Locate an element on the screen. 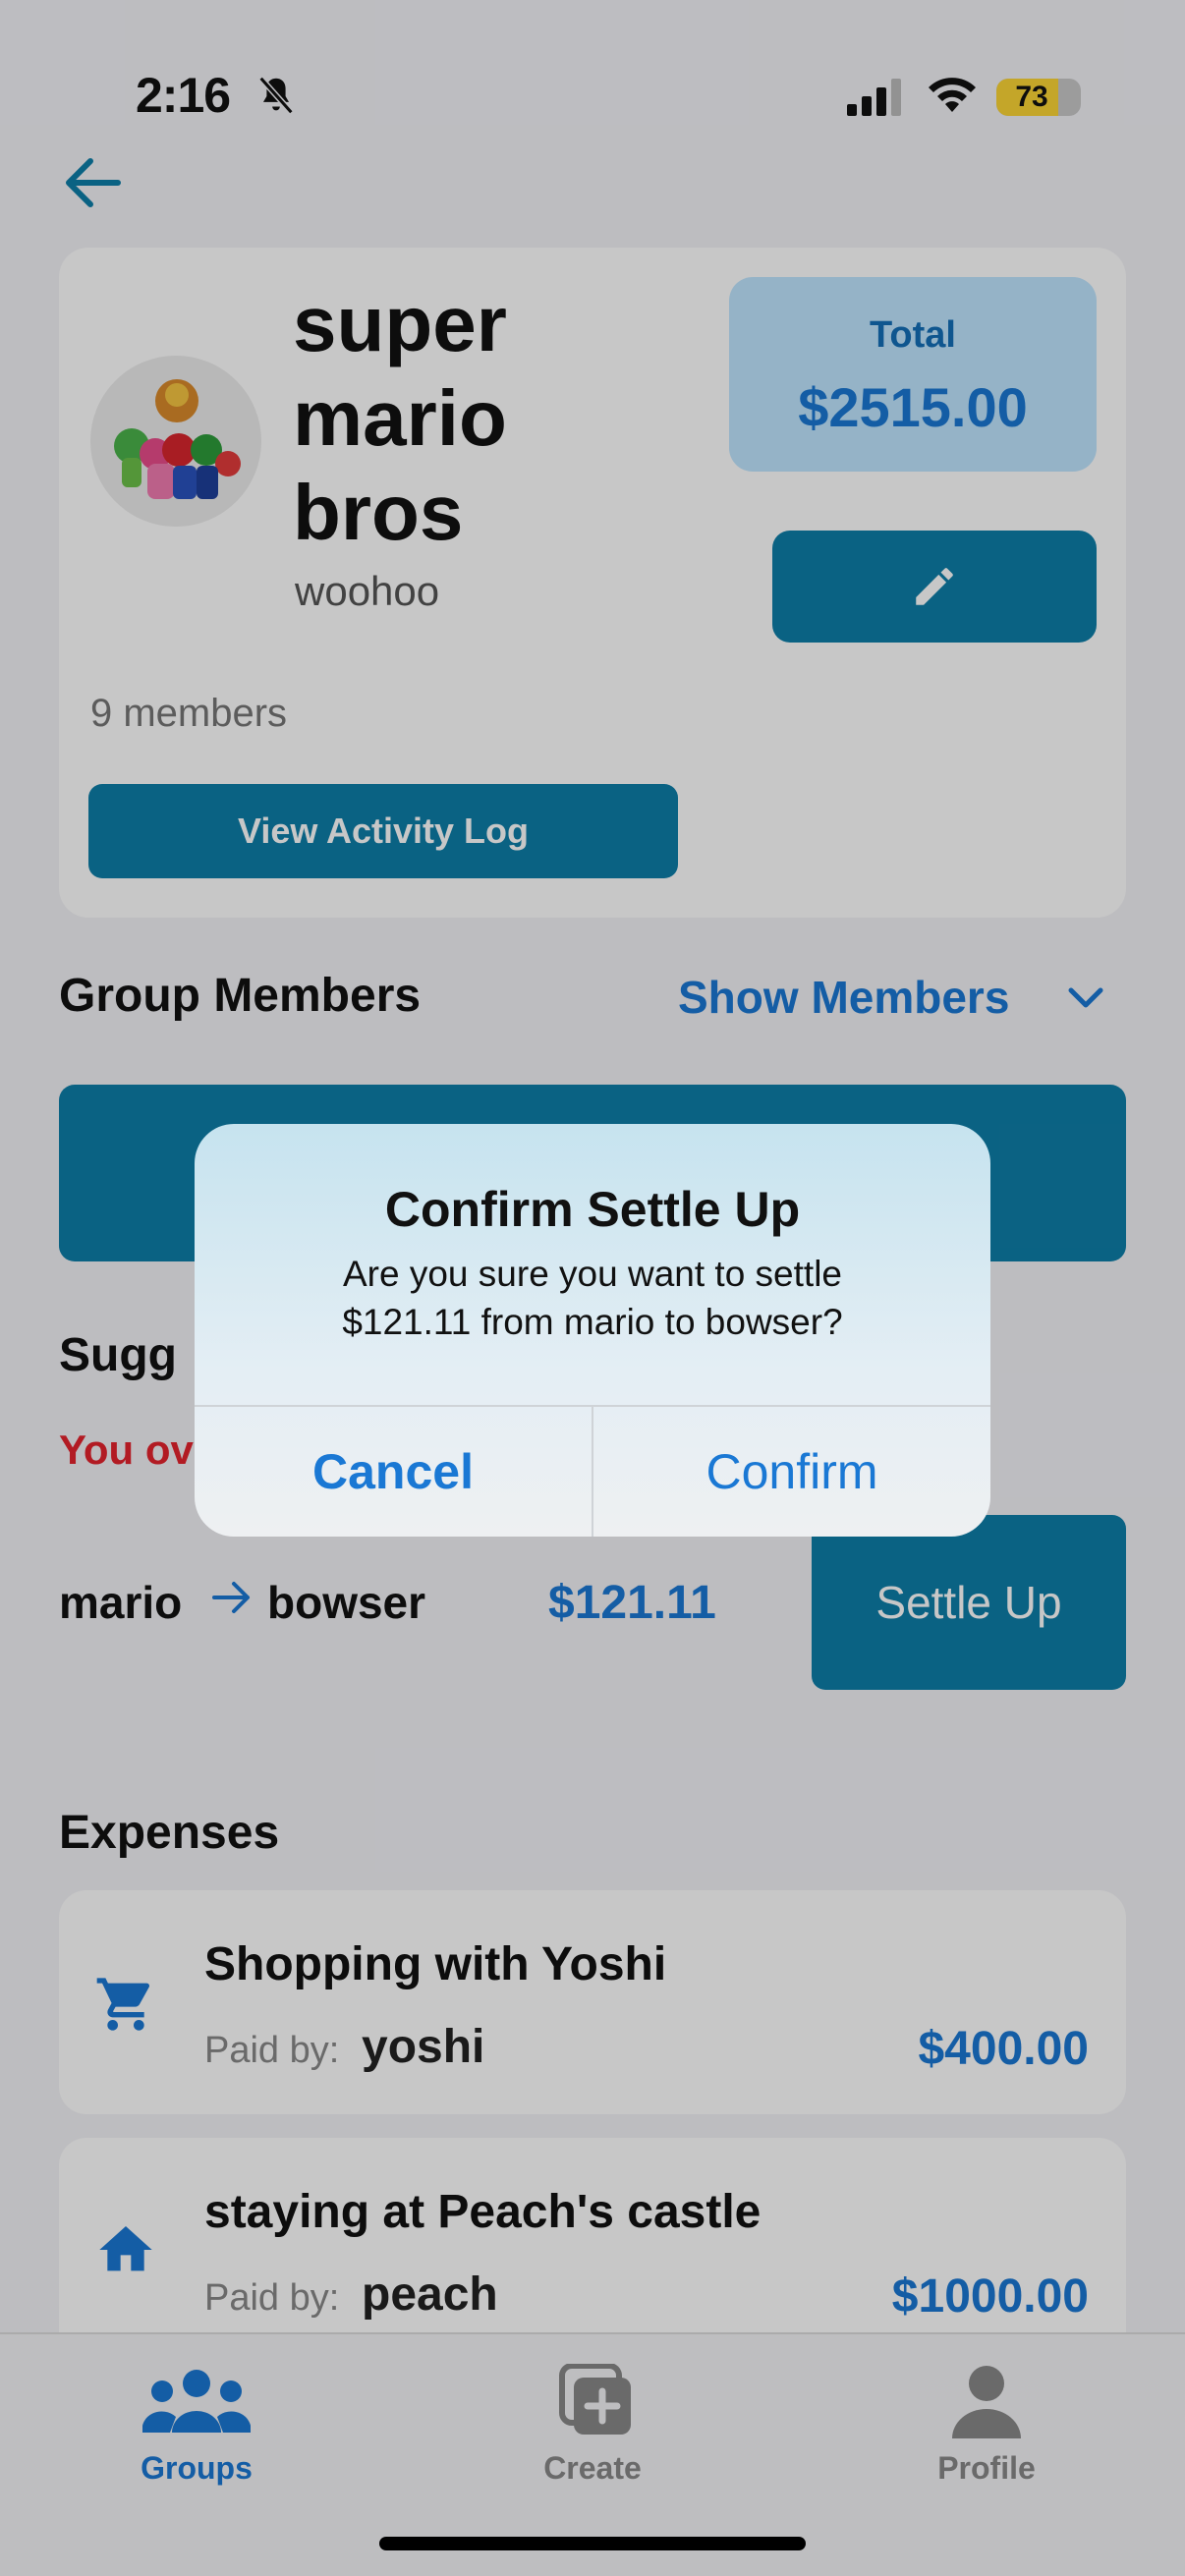 The height and width of the screenshot is (2576, 1185). cancel-button: Cancel is located at coordinates (394, 1472).